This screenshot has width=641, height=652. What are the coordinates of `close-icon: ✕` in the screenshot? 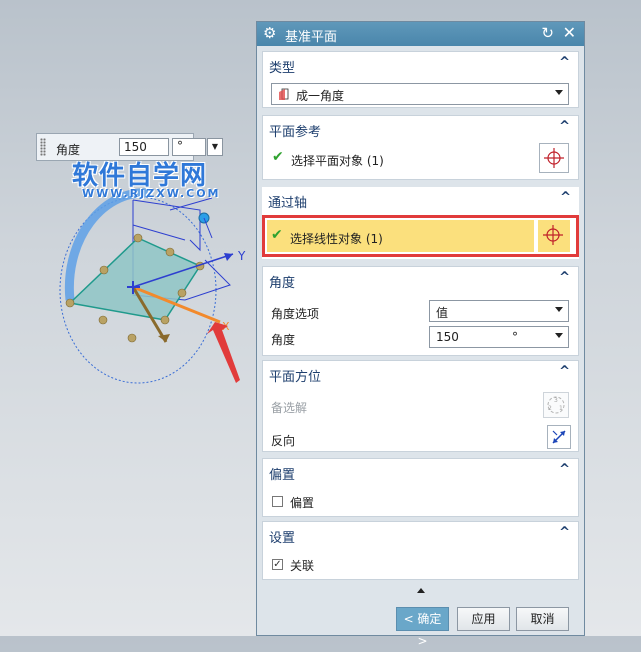 It's located at (569, 32).